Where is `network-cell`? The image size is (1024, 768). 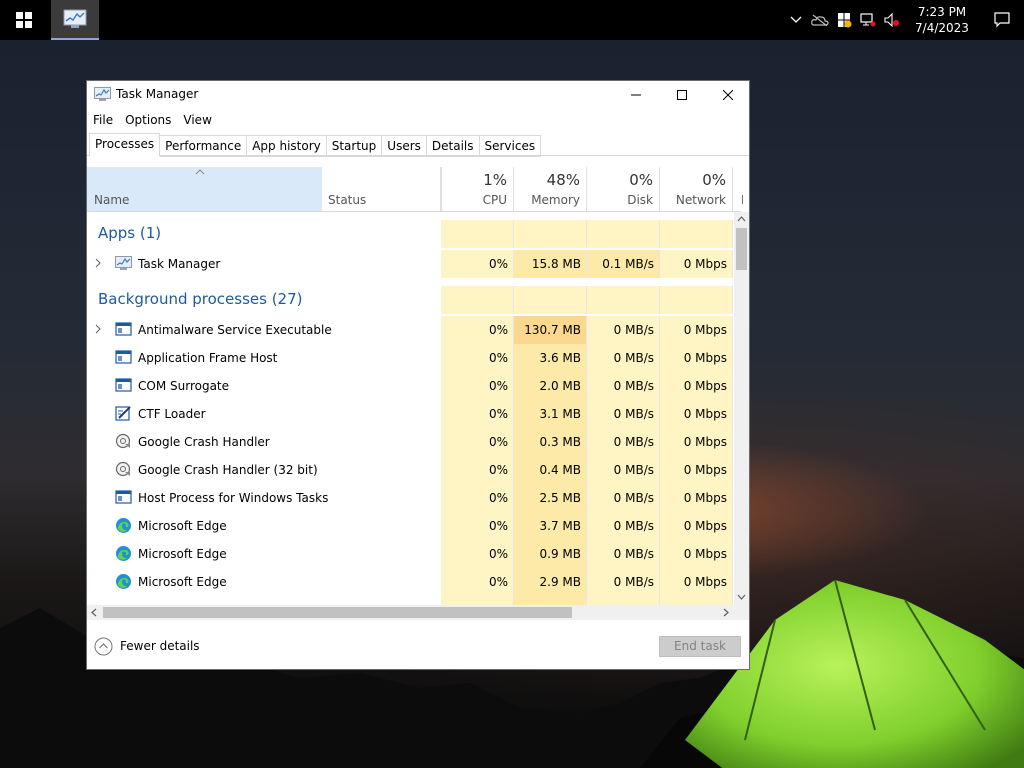 network-cell is located at coordinates (696, 234).